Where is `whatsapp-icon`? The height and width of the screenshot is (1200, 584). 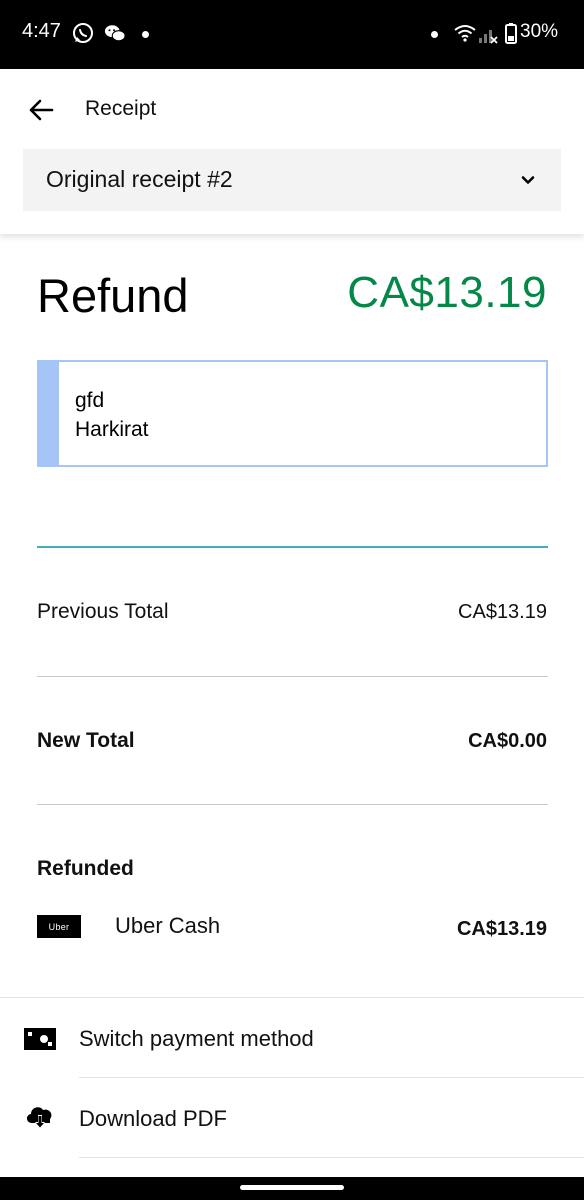 whatsapp-icon is located at coordinates (83, 33).